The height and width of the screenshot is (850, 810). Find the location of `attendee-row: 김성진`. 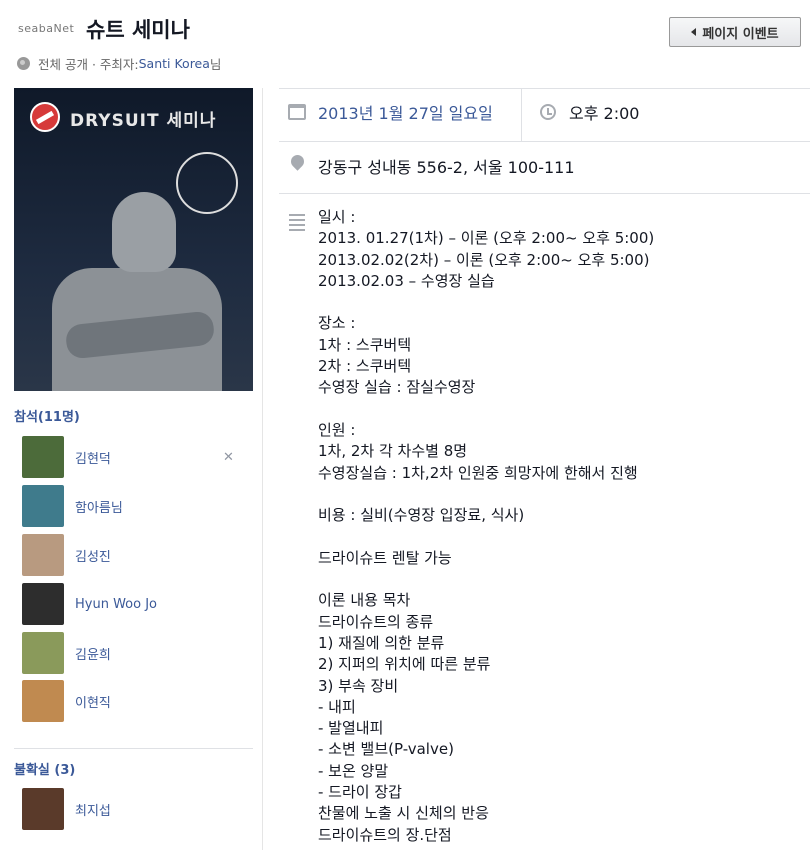

attendee-row: 김성진 is located at coordinates (66, 555).